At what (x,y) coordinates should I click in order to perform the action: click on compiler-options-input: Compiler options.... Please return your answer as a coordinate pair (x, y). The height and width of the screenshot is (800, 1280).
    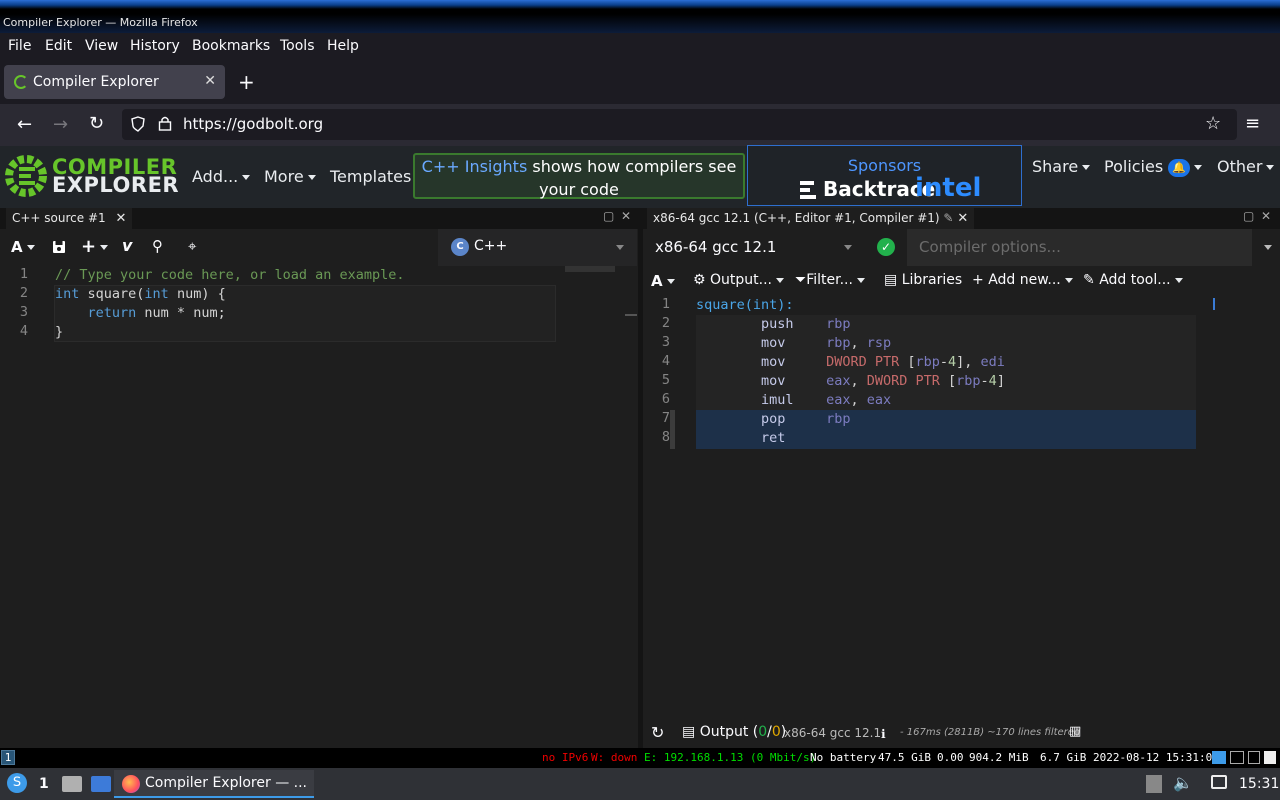
    Looking at the image, I should click on (1079, 247).